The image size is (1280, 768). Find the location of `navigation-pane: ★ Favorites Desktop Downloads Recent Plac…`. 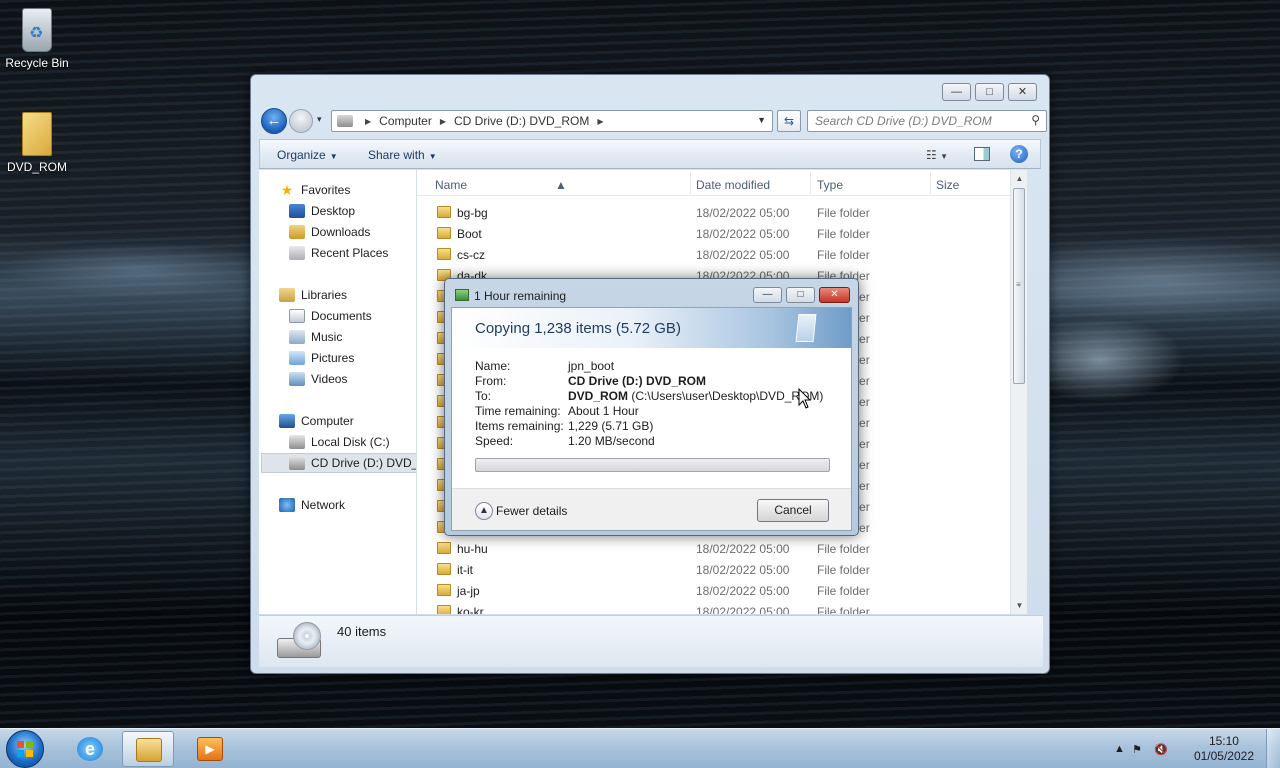

navigation-pane: ★ Favorites Desktop Downloads Recent Plac… is located at coordinates (338, 392).